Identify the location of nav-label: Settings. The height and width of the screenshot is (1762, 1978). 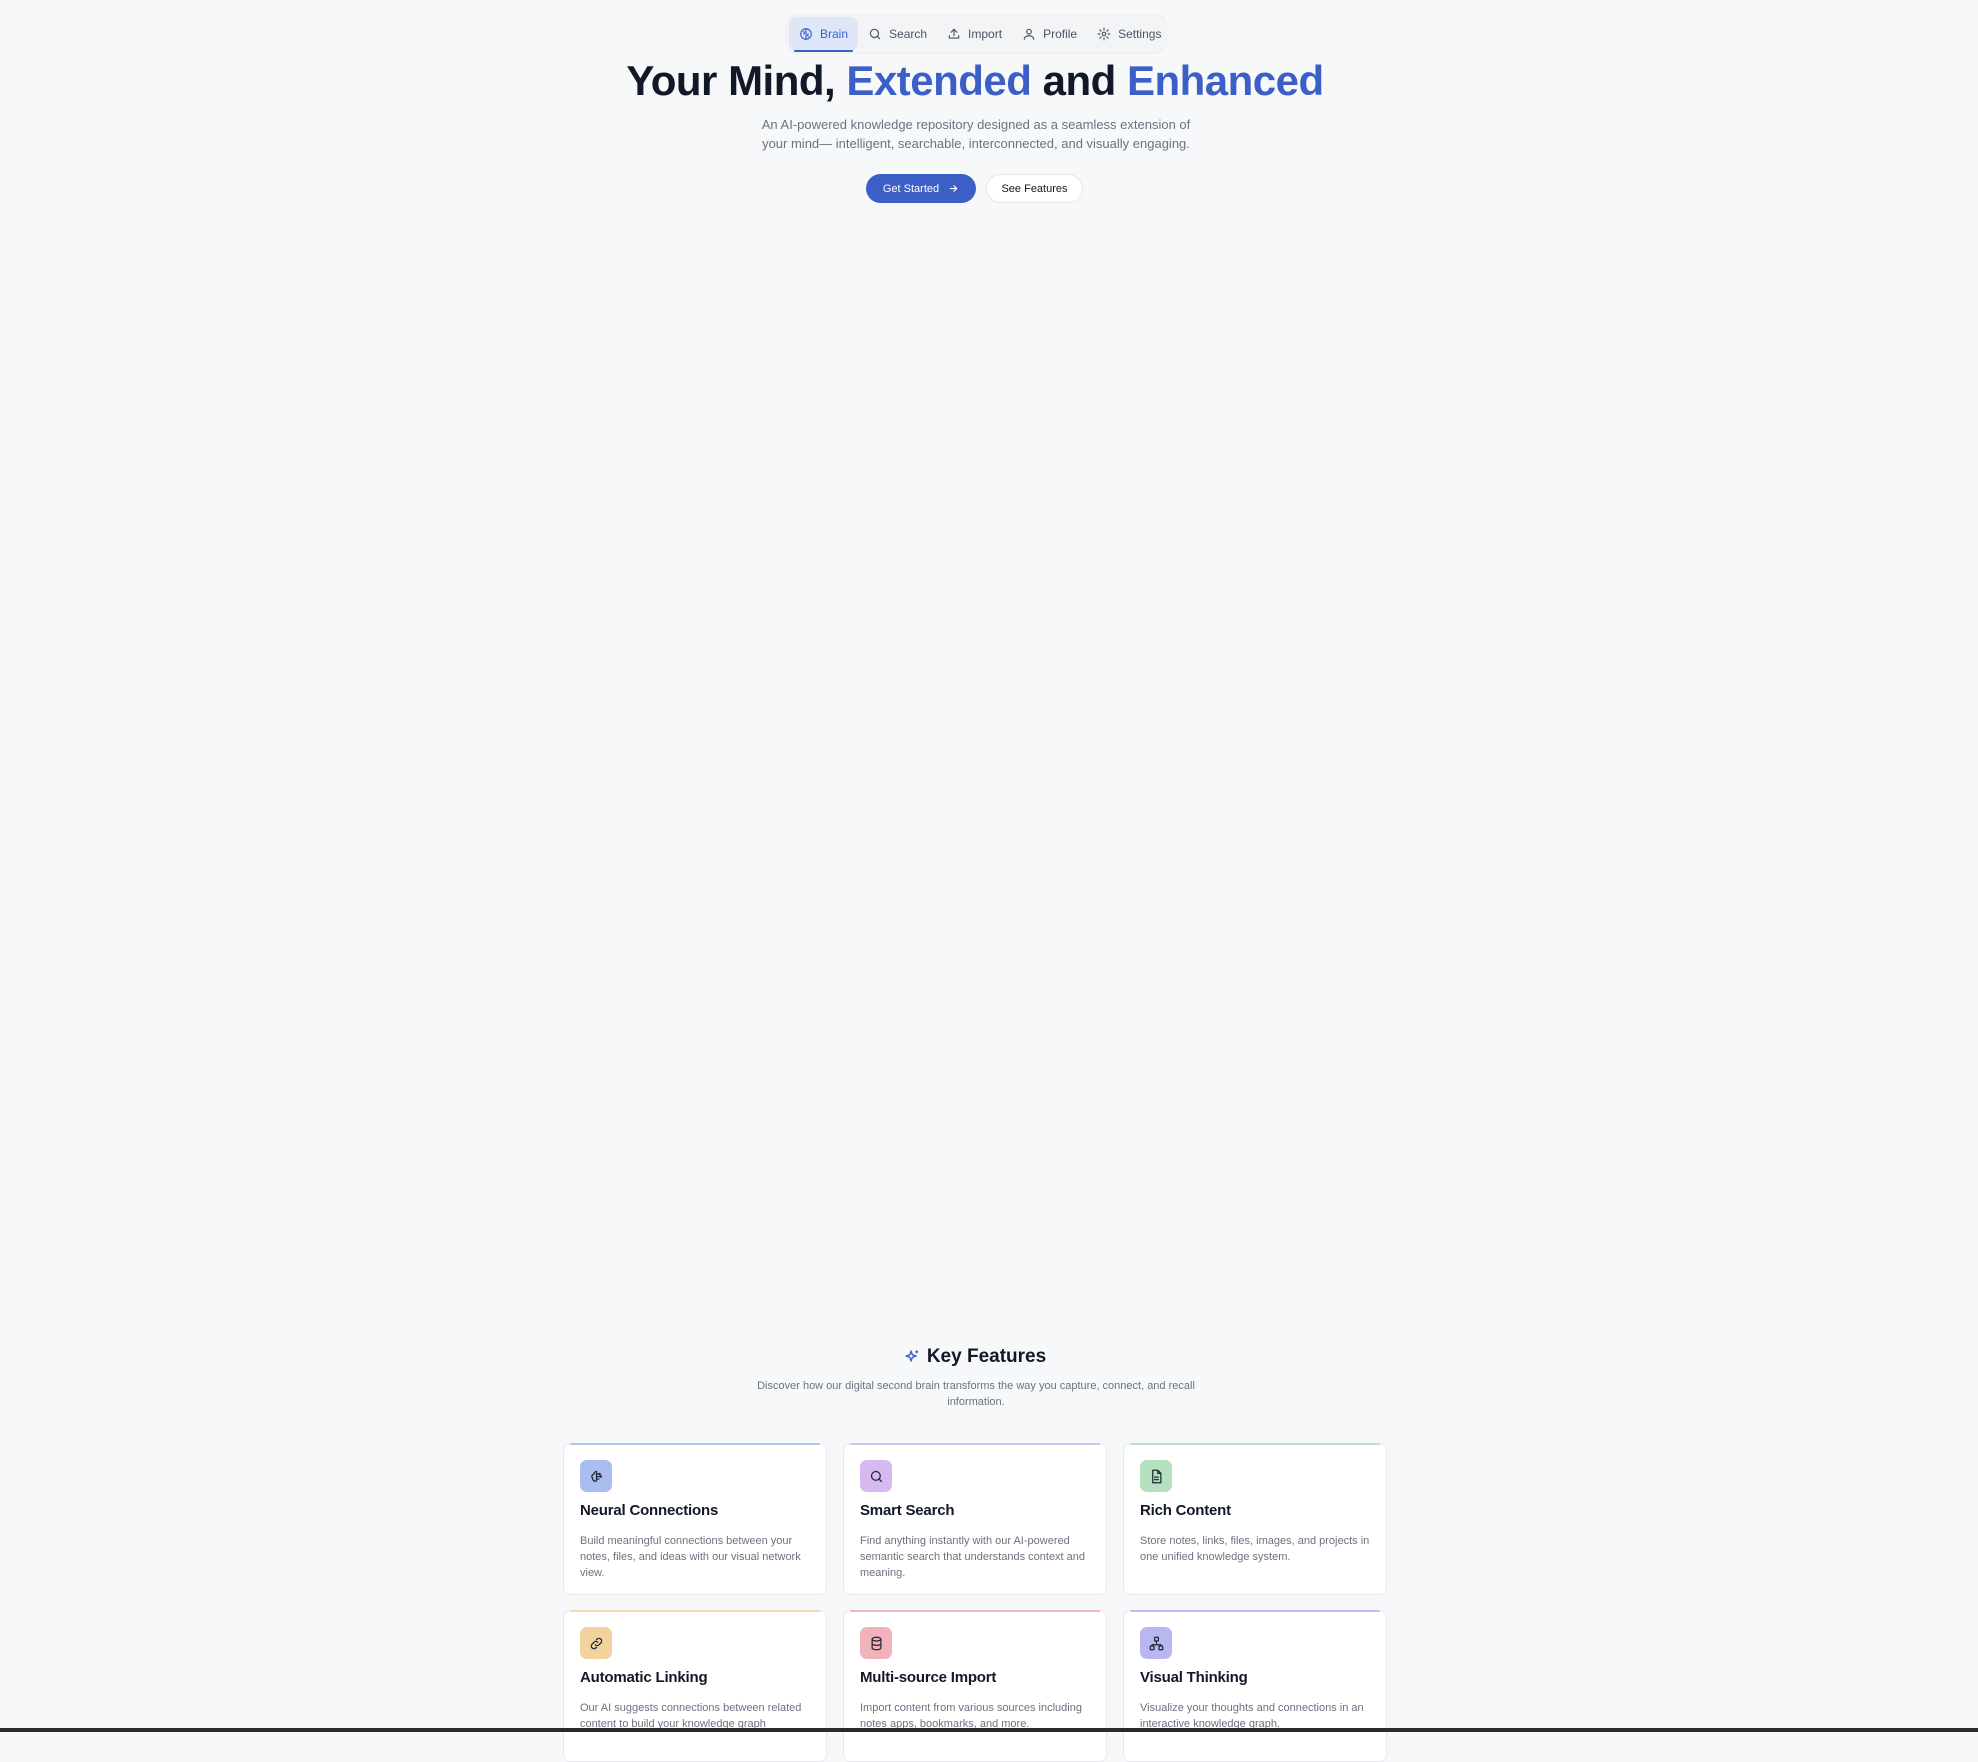
(1140, 34).